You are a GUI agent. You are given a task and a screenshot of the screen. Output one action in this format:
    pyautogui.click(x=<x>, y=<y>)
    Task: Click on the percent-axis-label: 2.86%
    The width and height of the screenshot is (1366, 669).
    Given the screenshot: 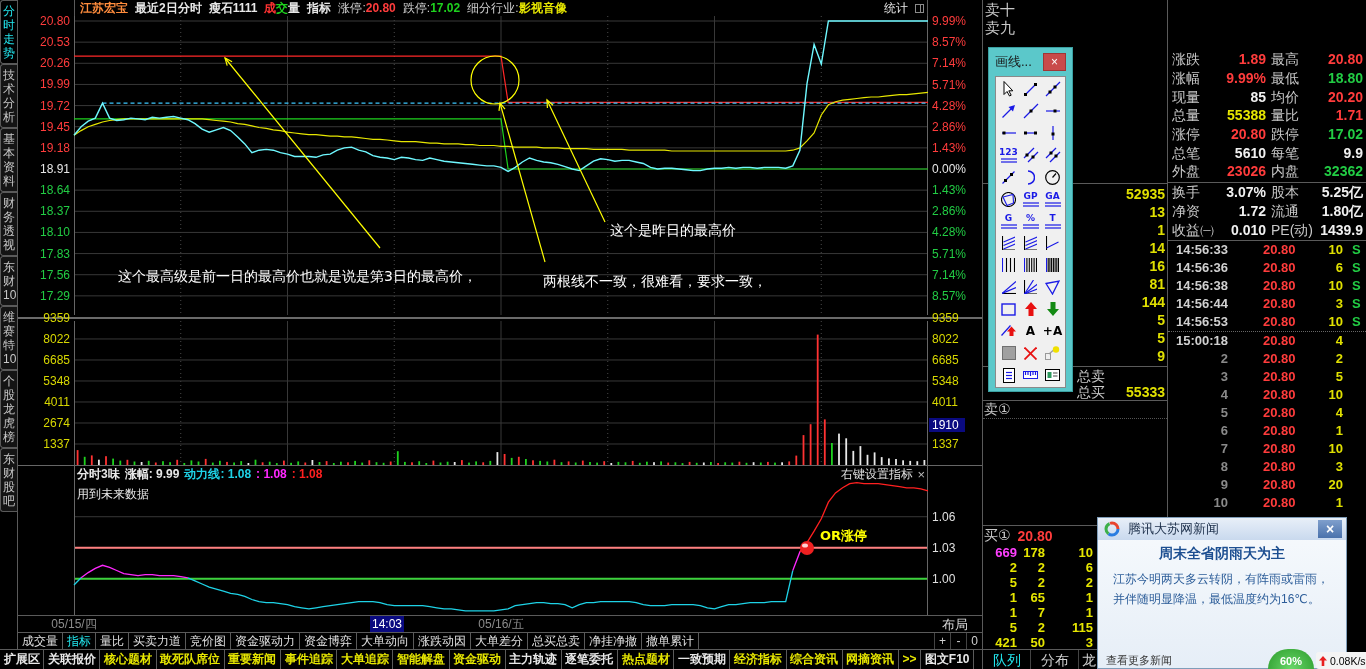 What is the action you would take?
    pyautogui.click(x=949, y=211)
    